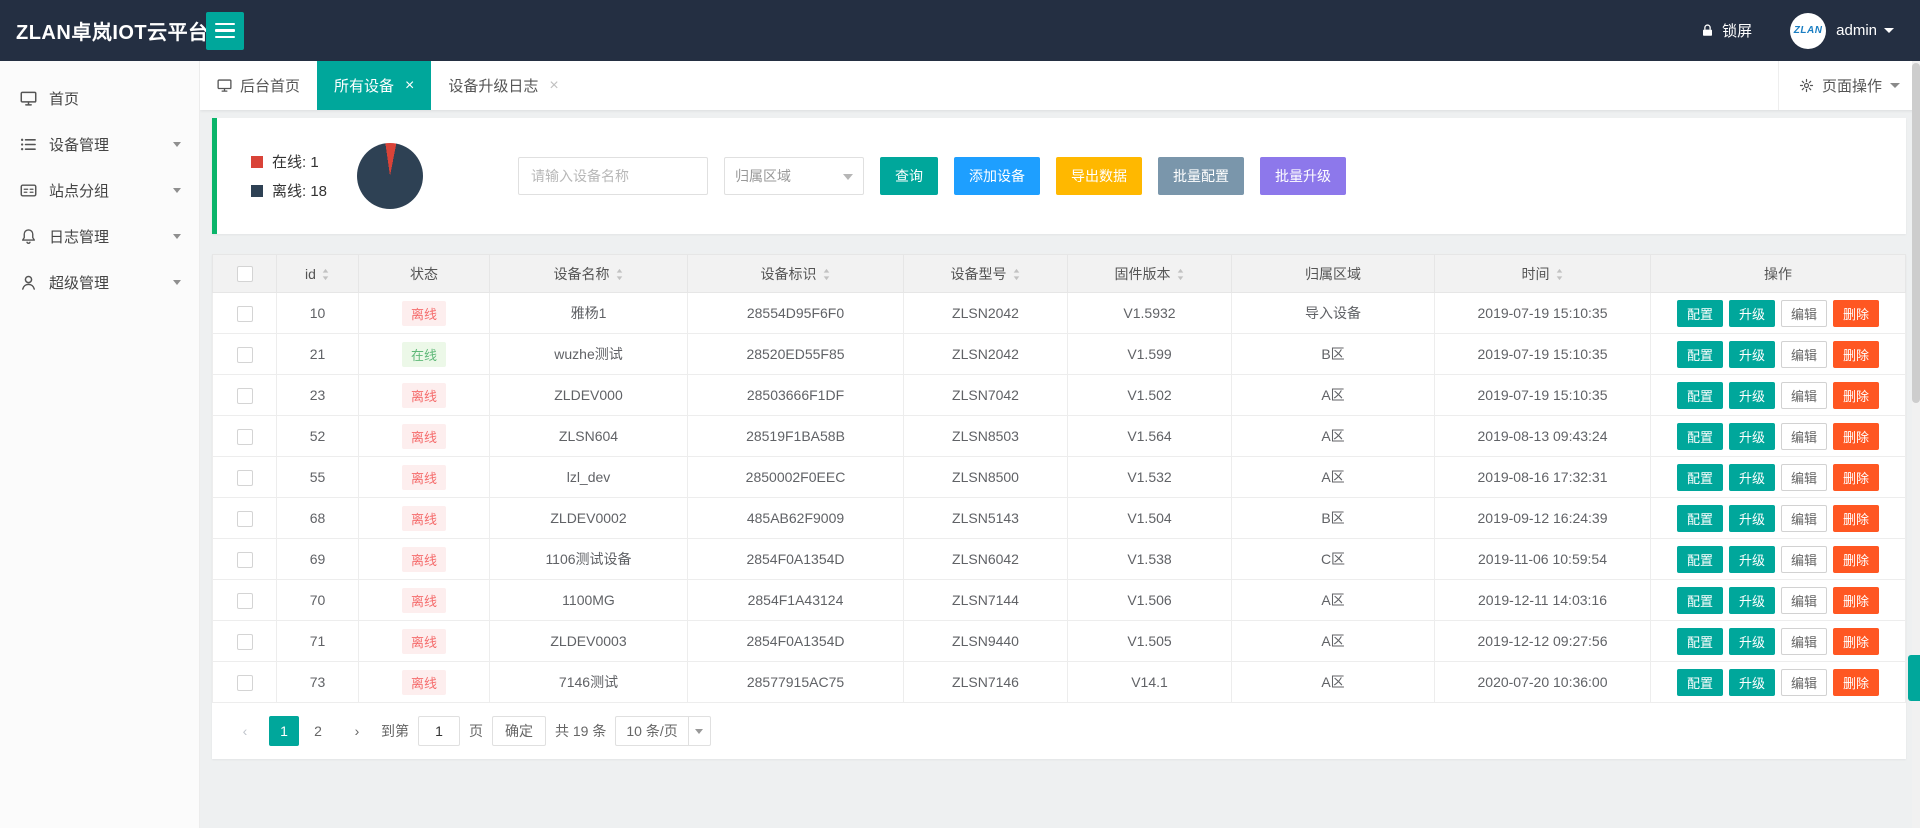 The height and width of the screenshot is (828, 1920). What do you see at coordinates (317, 273) in the screenshot?
I see `column-header-id: id` at bounding box center [317, 273].